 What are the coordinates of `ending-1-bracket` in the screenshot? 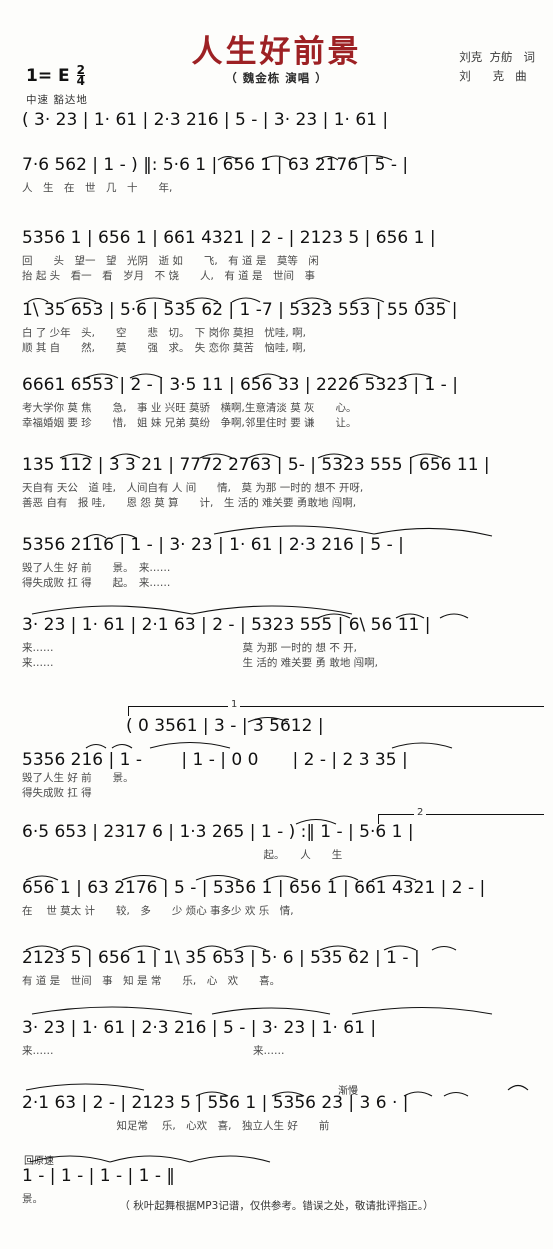 It's located at (336, 711).